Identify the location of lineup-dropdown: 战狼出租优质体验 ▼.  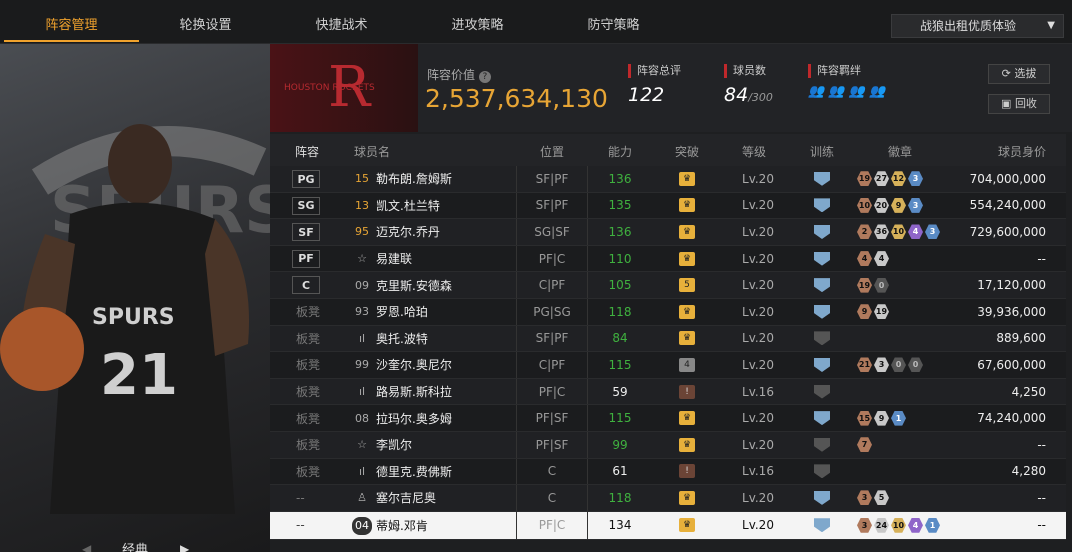
(977, 26).